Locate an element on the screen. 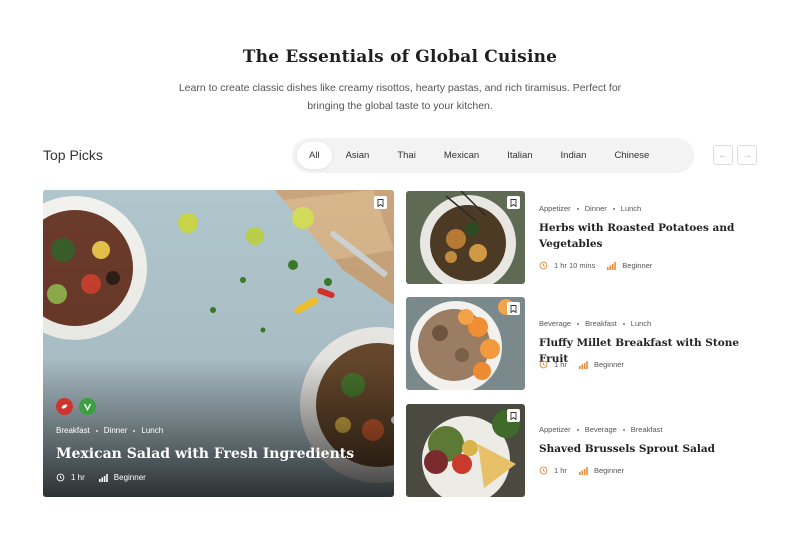 Image resolution: width=800 pixels, height=544 pixels. recipe-meta: 1 hr 10 mins Beginner is located at coordinates (595, 265).